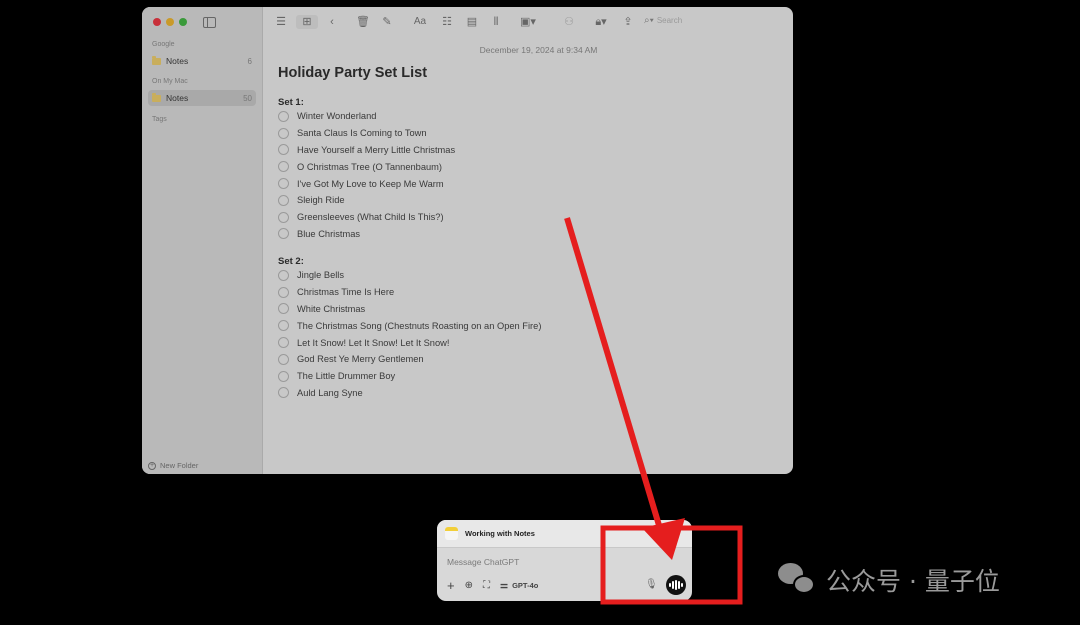 Image resolution: width=1080 pixels, height=625 pixels. What do you see at coordinates (329, 233) in the screenshot?
I see `item-text: Blue Christmas` at bounding box center [329, 233].